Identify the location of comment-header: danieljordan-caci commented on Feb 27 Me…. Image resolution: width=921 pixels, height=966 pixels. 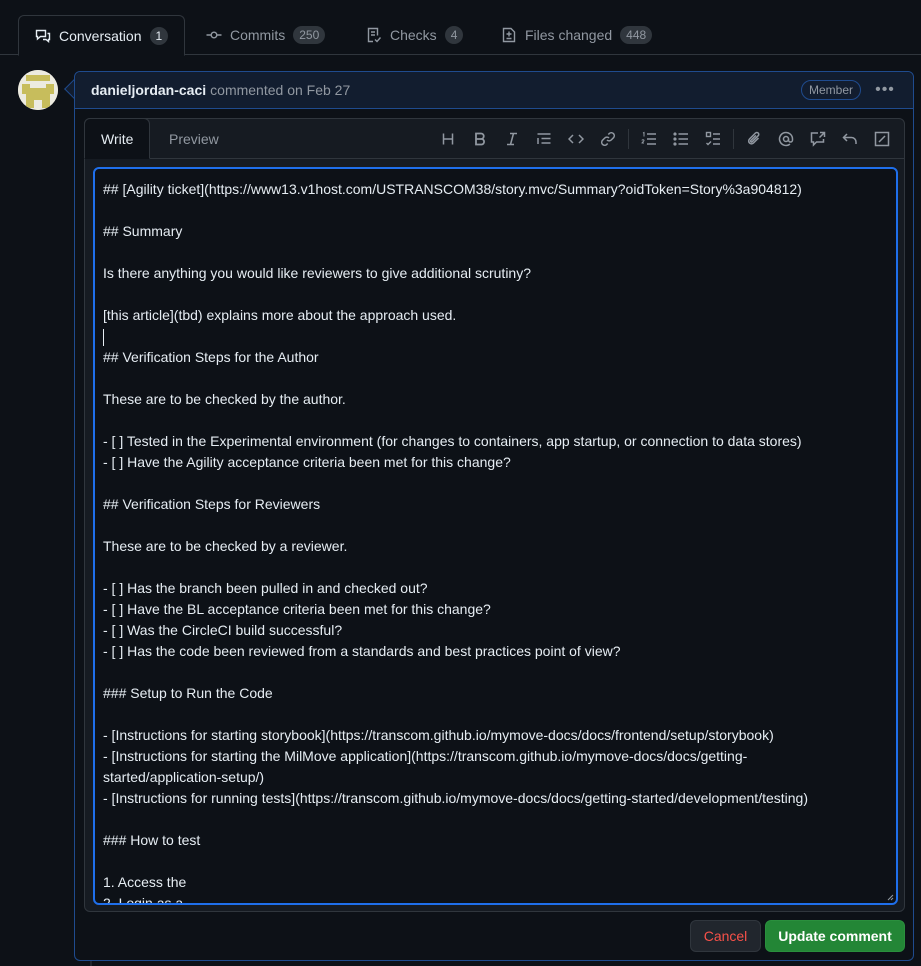
(494, 90).